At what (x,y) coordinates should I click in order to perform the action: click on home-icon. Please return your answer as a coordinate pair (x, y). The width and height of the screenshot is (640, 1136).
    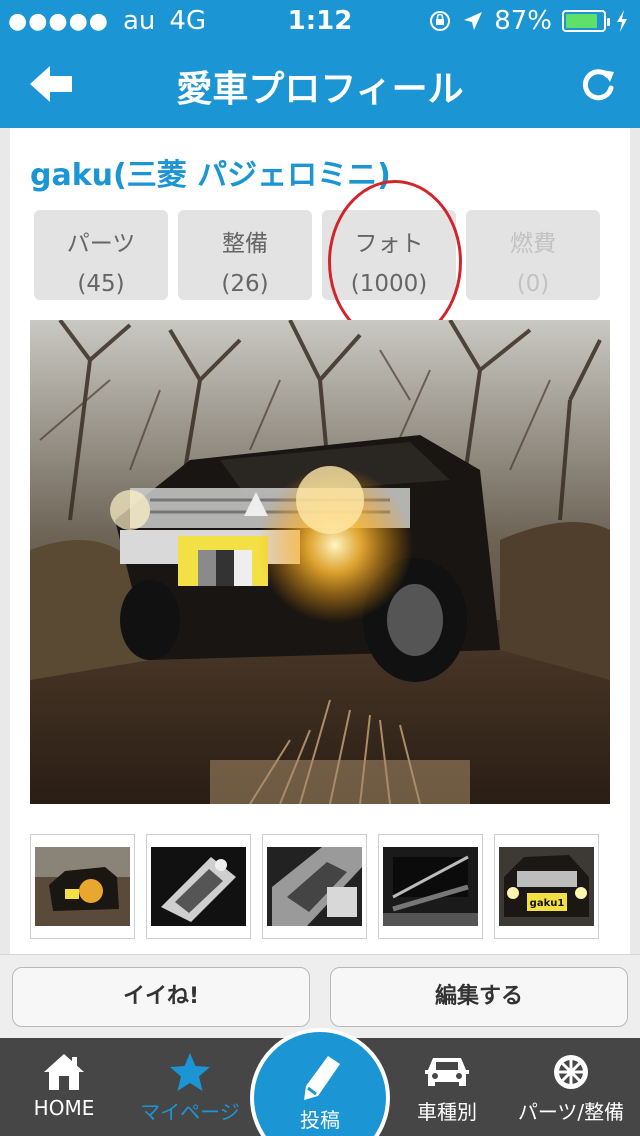
    Looking at the image, I should click on (64, 1072).